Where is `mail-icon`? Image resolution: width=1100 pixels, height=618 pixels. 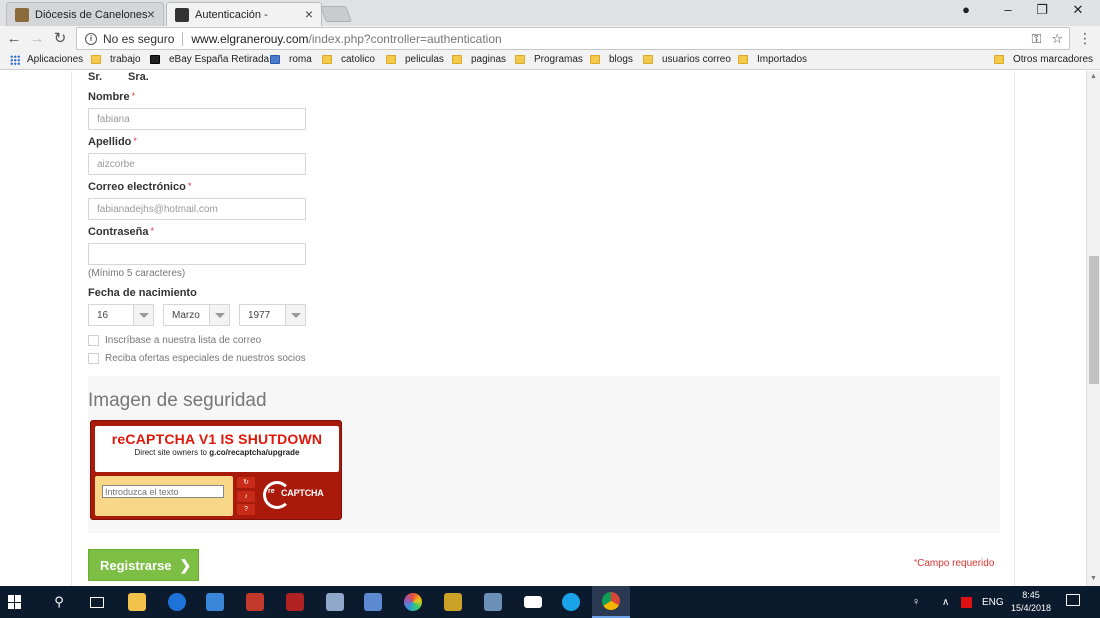
mail-icon is located at coordinates (533, 602).